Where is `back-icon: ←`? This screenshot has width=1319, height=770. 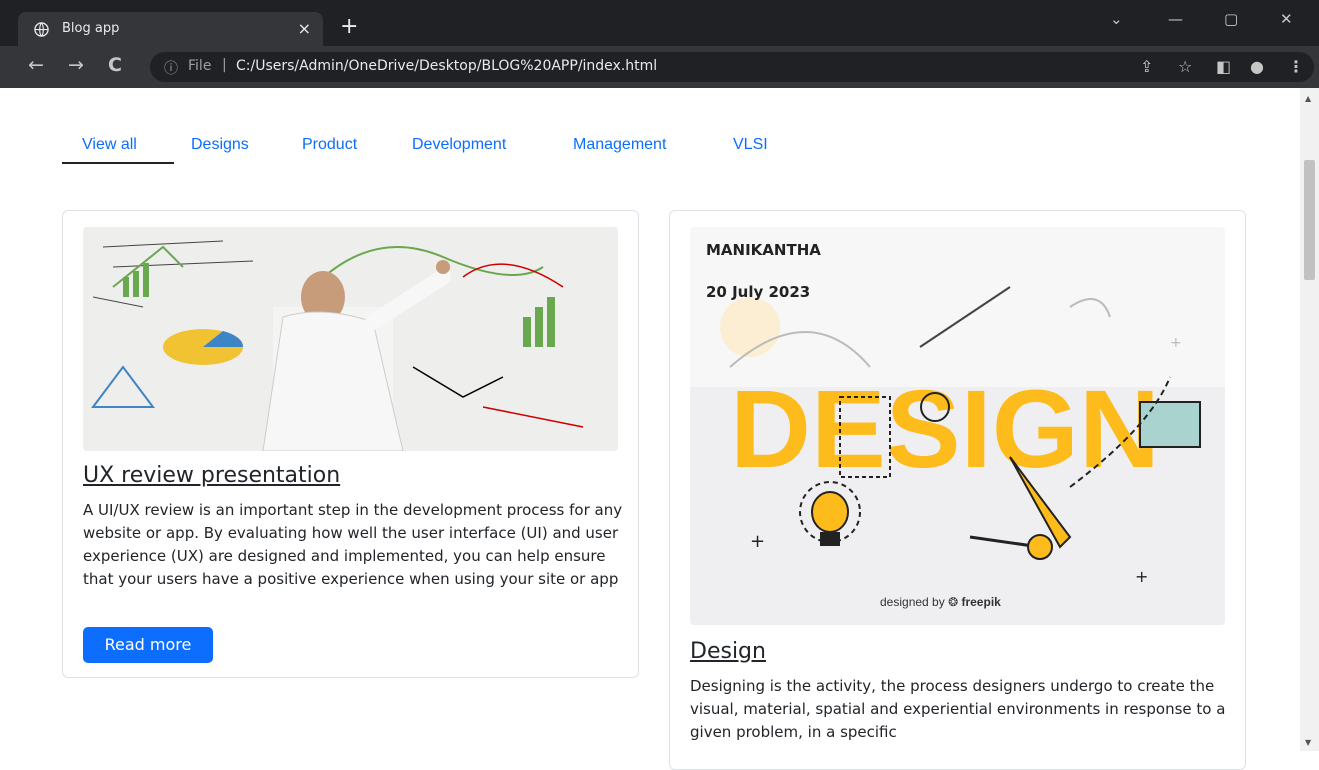
back-icon: ← is located at coordinates (36, 65).